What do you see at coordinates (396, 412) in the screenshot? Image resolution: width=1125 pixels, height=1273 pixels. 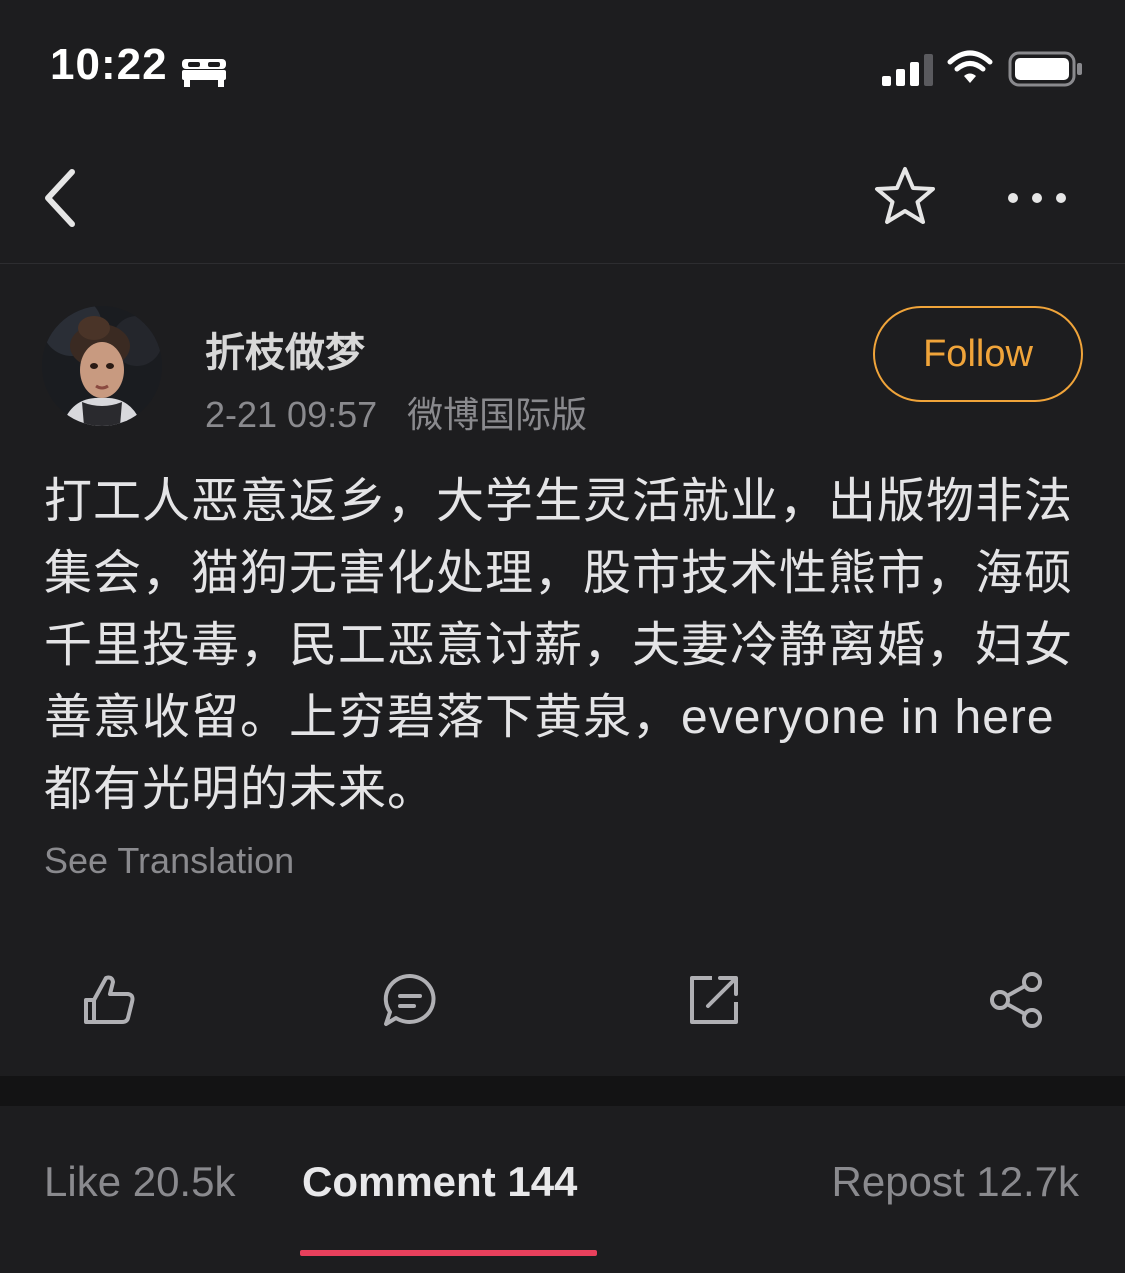 I see `post-meta: 2-21 09:57 微博国际版` at bounding box center [396, 412].